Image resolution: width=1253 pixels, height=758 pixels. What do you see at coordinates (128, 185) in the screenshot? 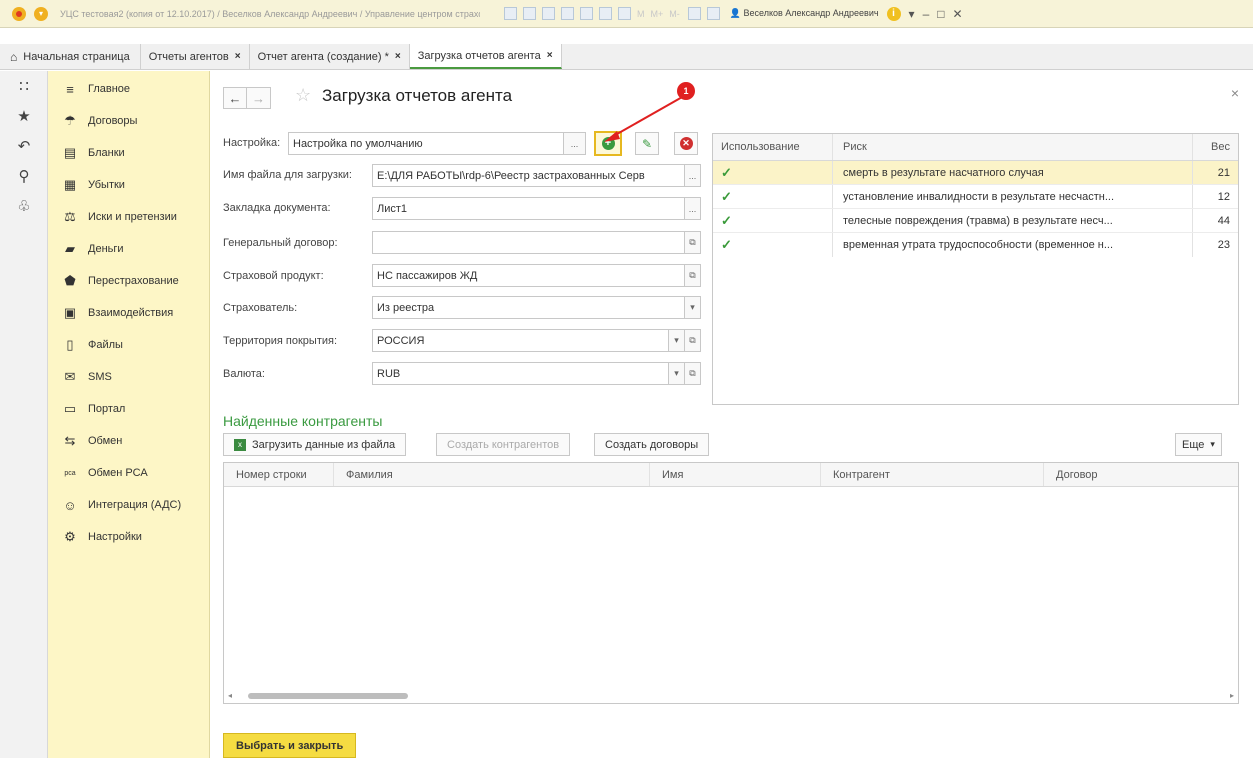
I see `section-losses: ▦ Убытки` at bounding box center [128, 185].